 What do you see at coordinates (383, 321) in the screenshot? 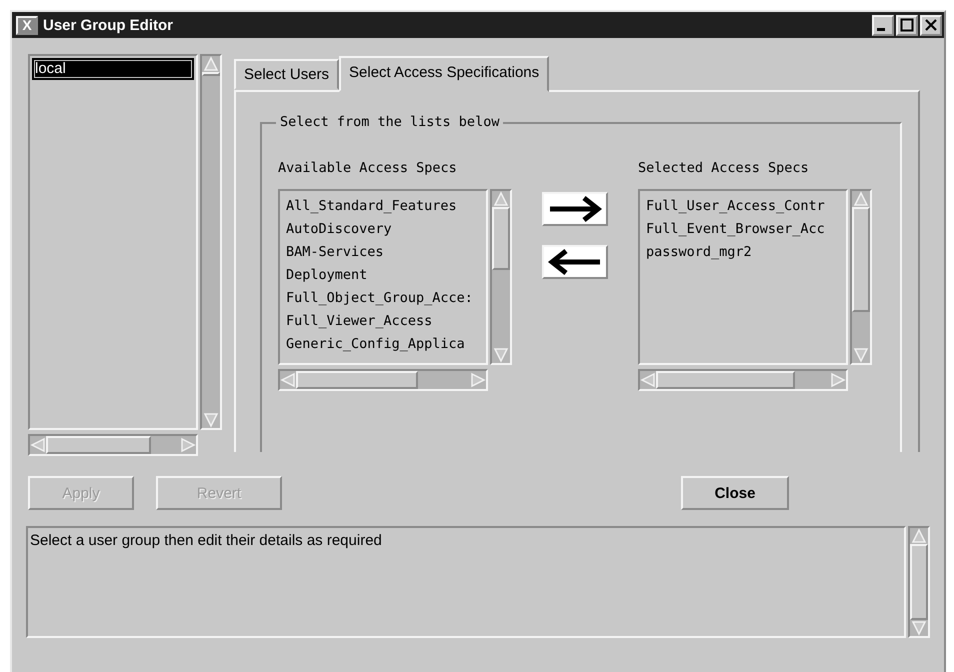
I see `list-item: Full_Viewer_Access` at bounding box center [383, 321].